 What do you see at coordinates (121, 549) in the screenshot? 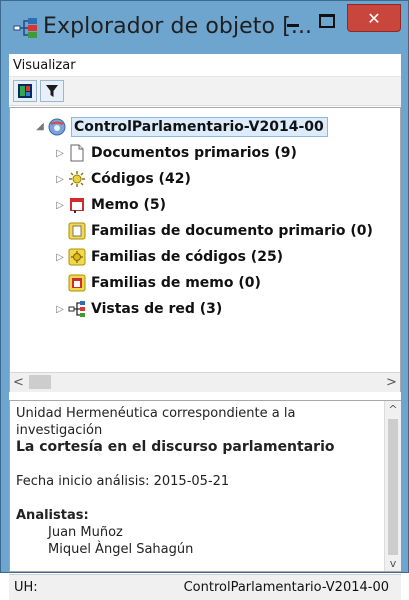
I see `analyst-name: Miquel Àngel Sahagún` at bounding box center [121, 549].